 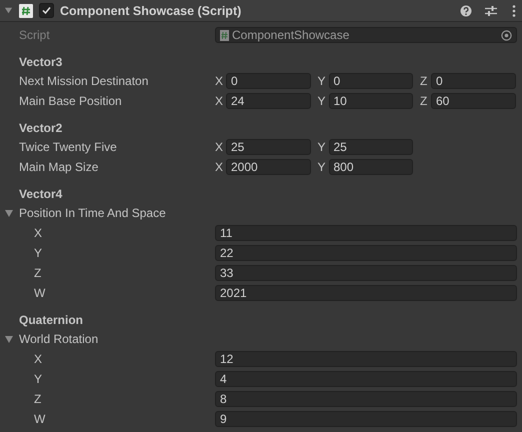 I want to click on number-field: 2000, so click(x=268, y=167).